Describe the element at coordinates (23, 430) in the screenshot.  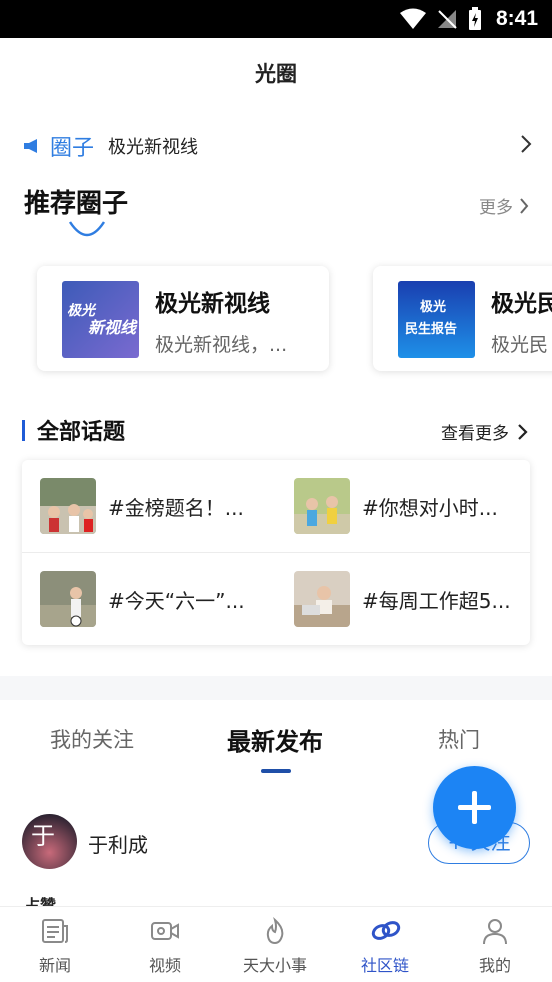
I see `topics-accent-bar` at that location.